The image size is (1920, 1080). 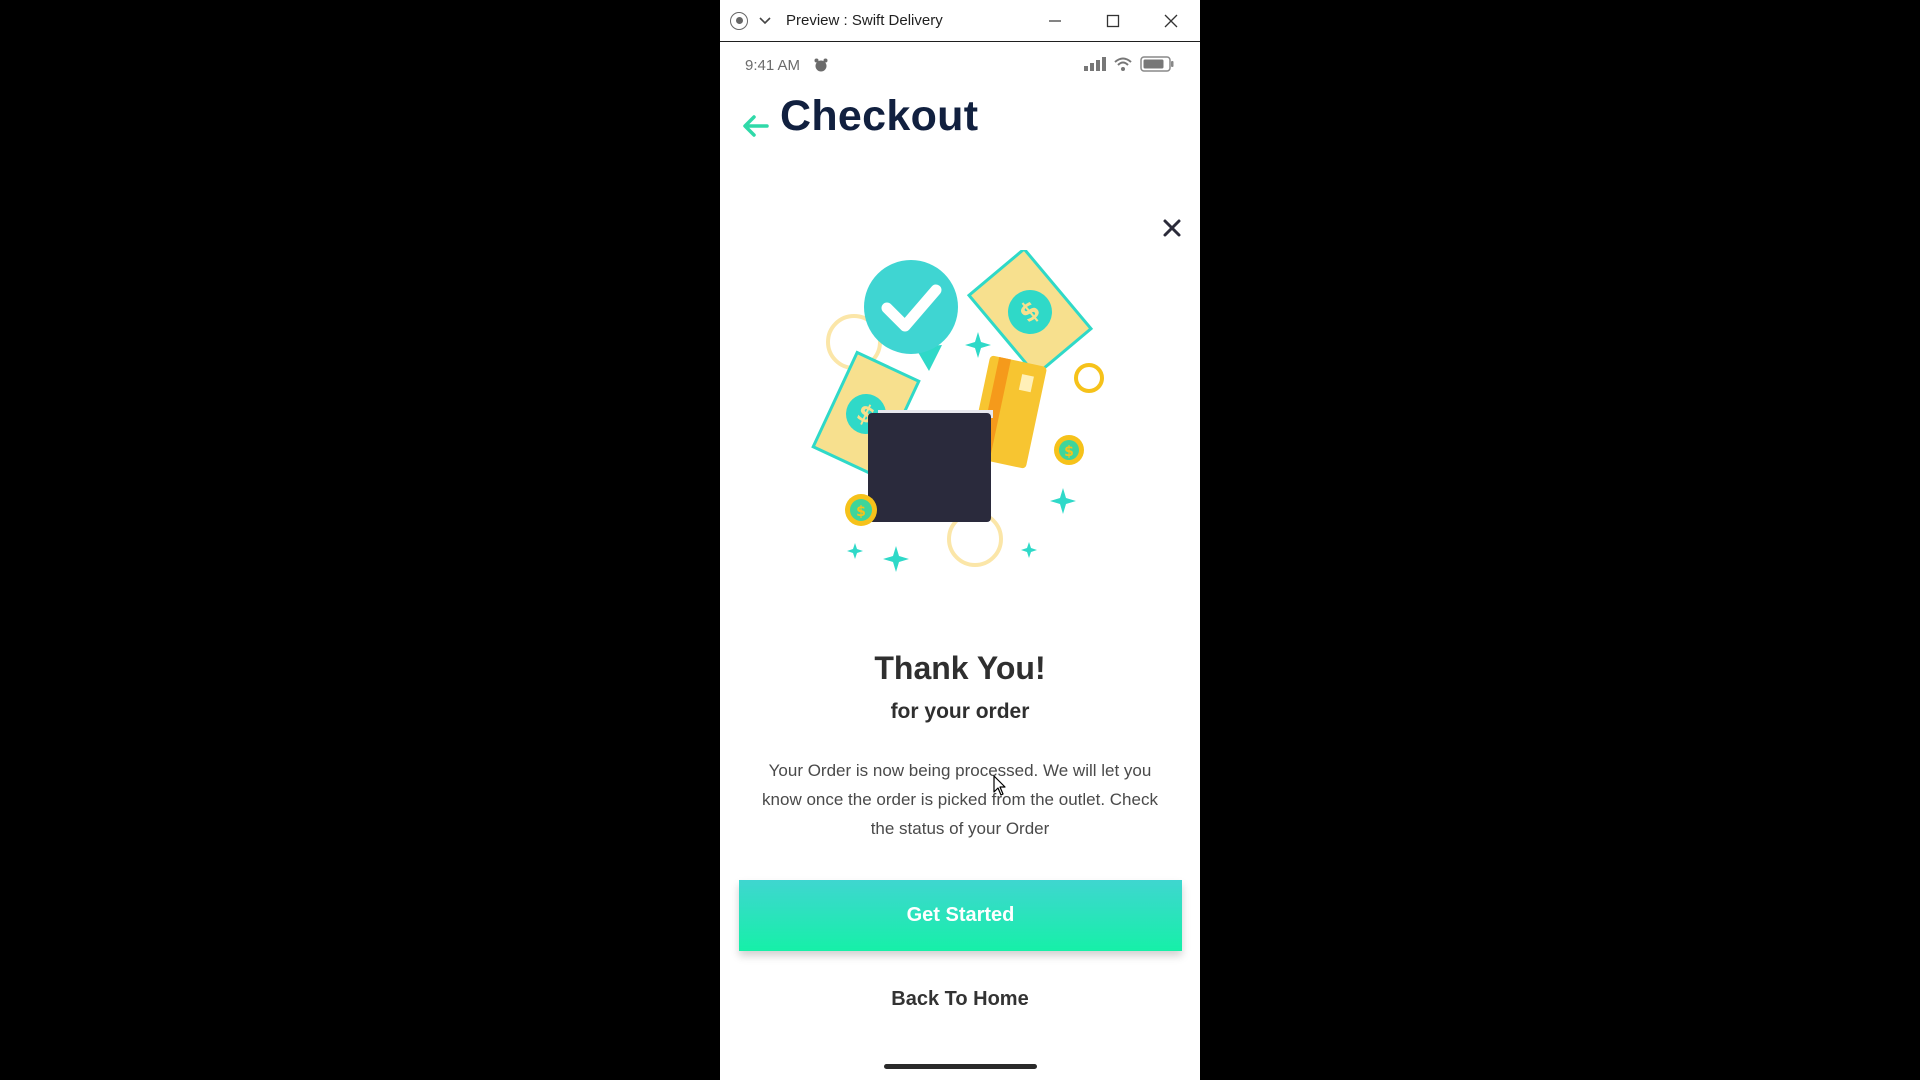 I want to click on close-window-button, so click(x=1171, y=21).